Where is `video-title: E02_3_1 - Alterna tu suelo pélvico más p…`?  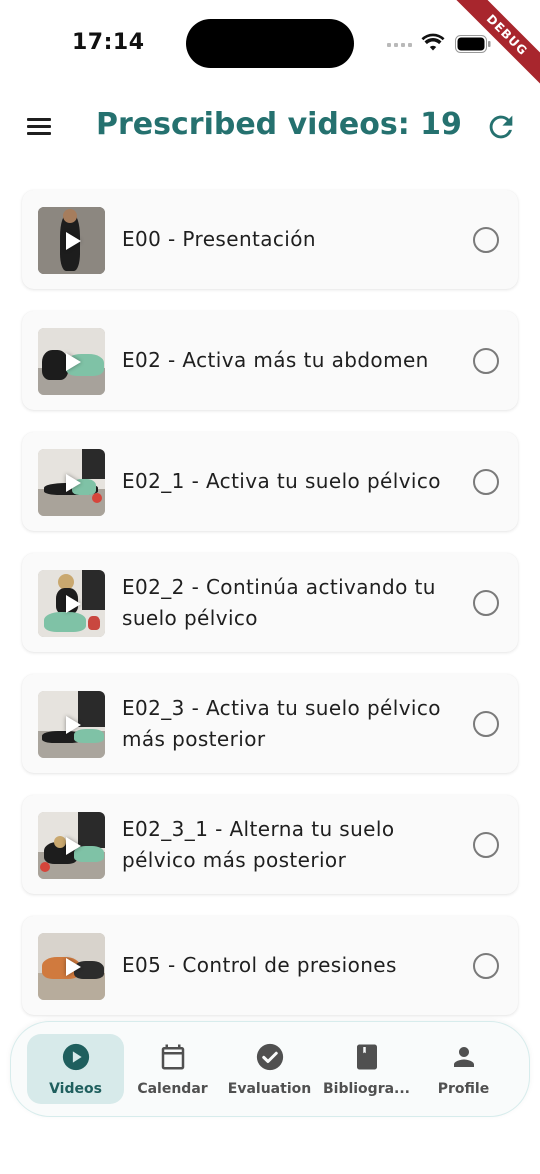 video-title: E02_3_1 - Alterna tu suelo pélvico más p… is located at coordinates (258, 844).